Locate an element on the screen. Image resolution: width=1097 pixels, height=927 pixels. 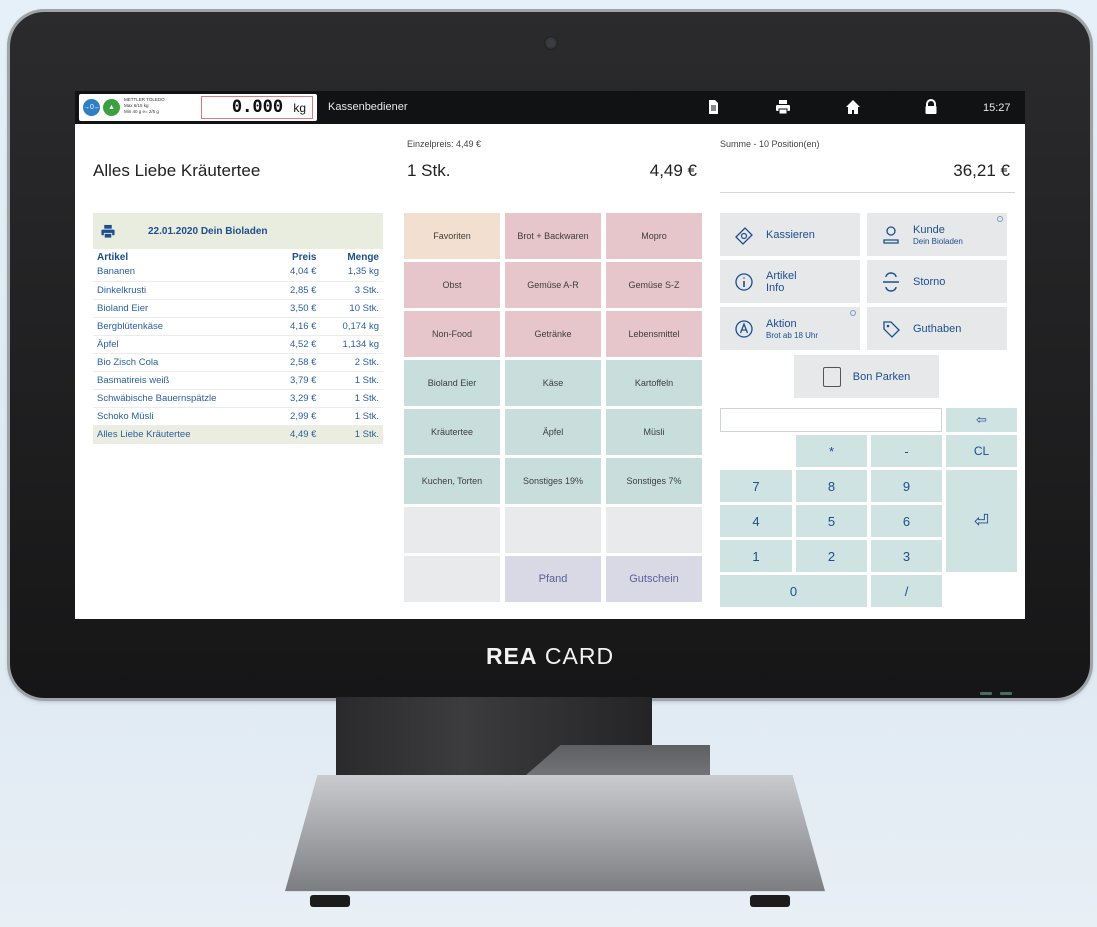
table-row: Schwäbische Bauernspätzle 3,29 €1 Stk. is located at coordinates (238, 398).